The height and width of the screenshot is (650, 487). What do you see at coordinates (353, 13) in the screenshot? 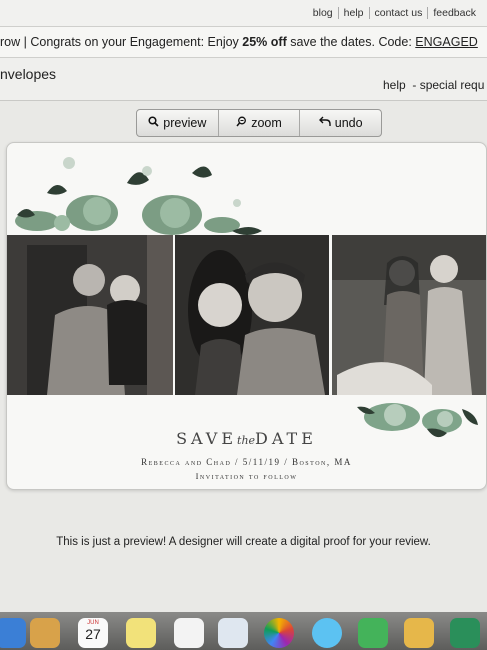
I see `help-link: help` at bounding box center [353, 13].